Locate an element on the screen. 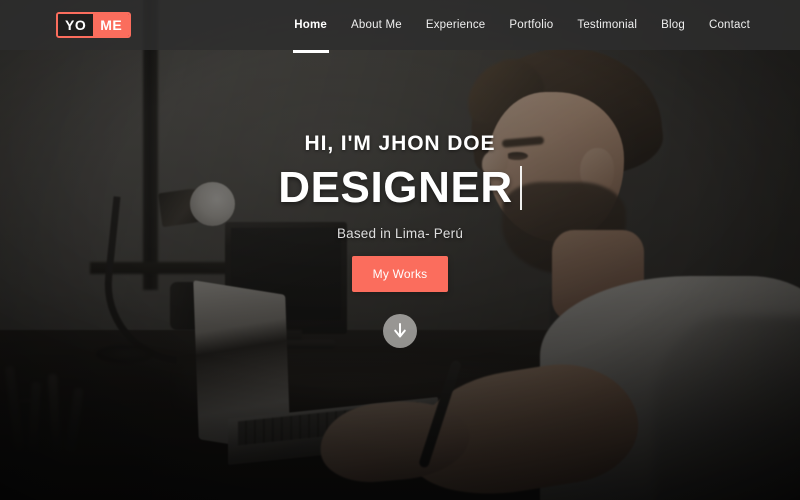  nav-item-blog: Blog is located at coordinates (673, 25).